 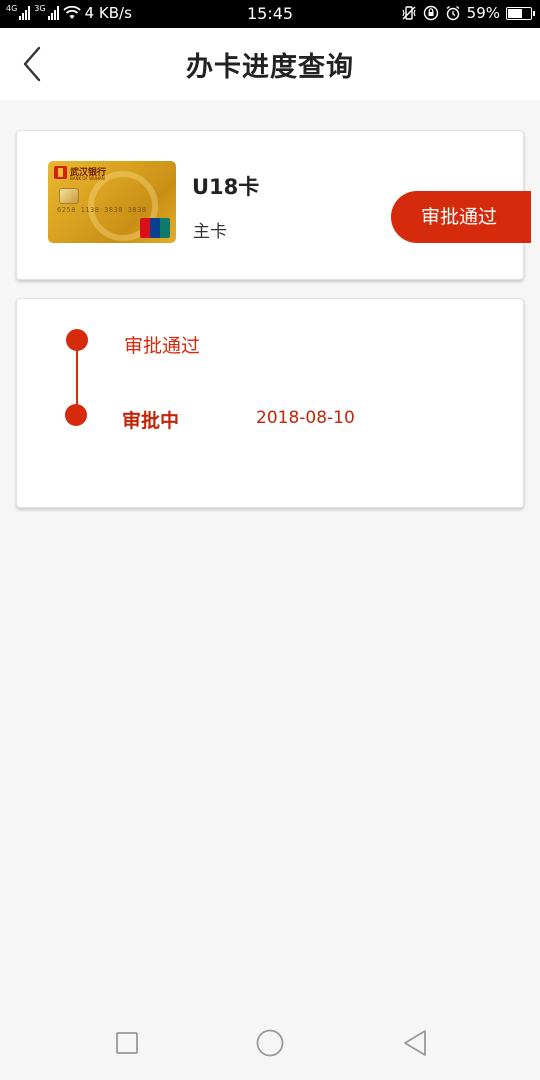 What do you see at coordinates (483, 13) in the screenshot?
I see `battery-percent: 59%` at bounding box center [483, 13].